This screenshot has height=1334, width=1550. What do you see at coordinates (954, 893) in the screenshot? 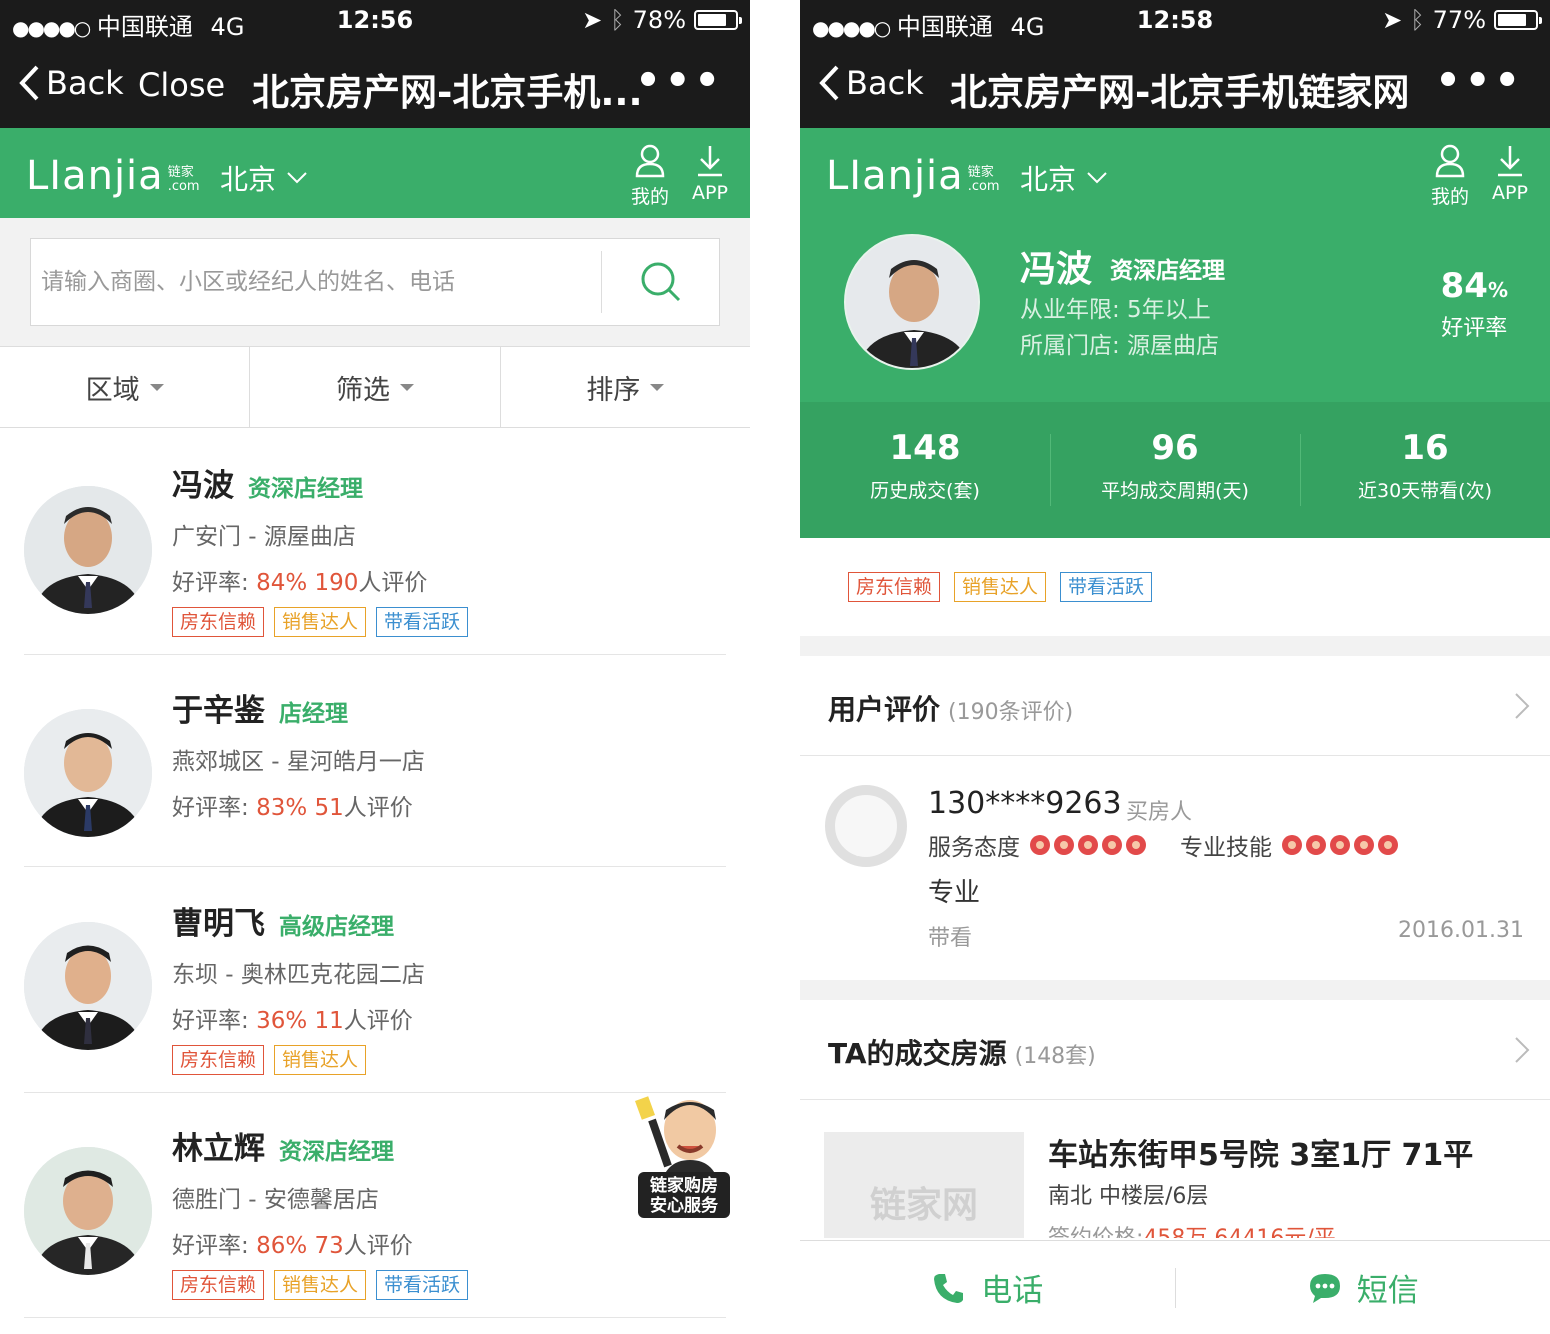
I see `review-content: 专业` at bounding box center [954, 893].